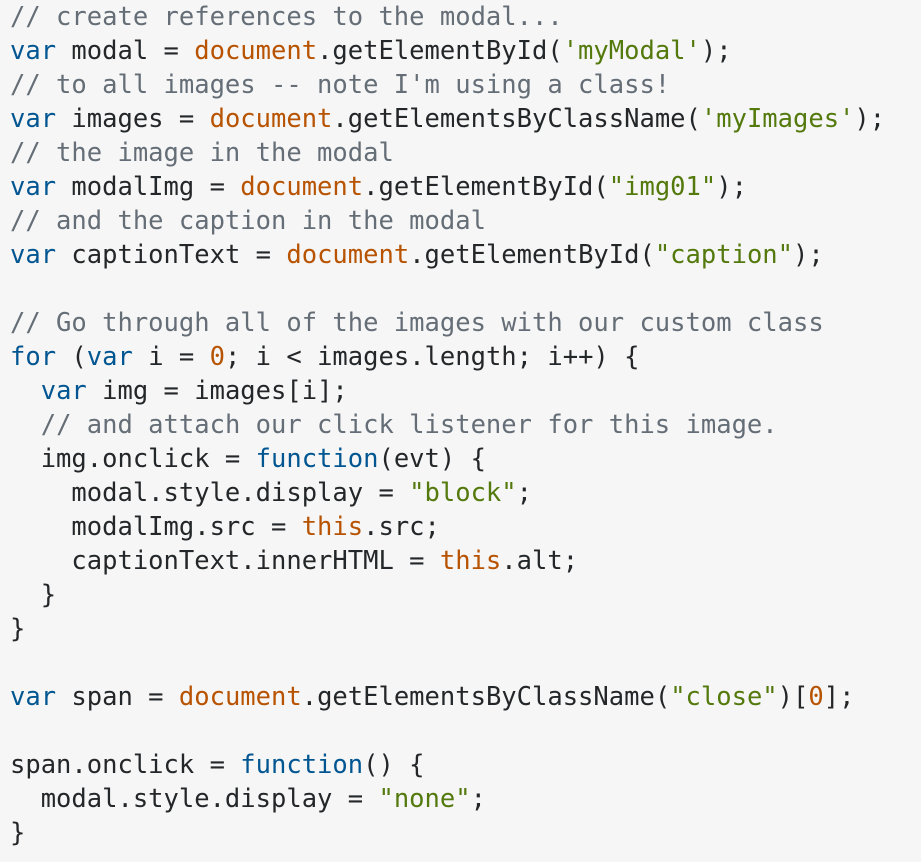  Describe the element at coordinates (723, 255) in the screenshot. I see `code-token-string: "caption"` at that location.